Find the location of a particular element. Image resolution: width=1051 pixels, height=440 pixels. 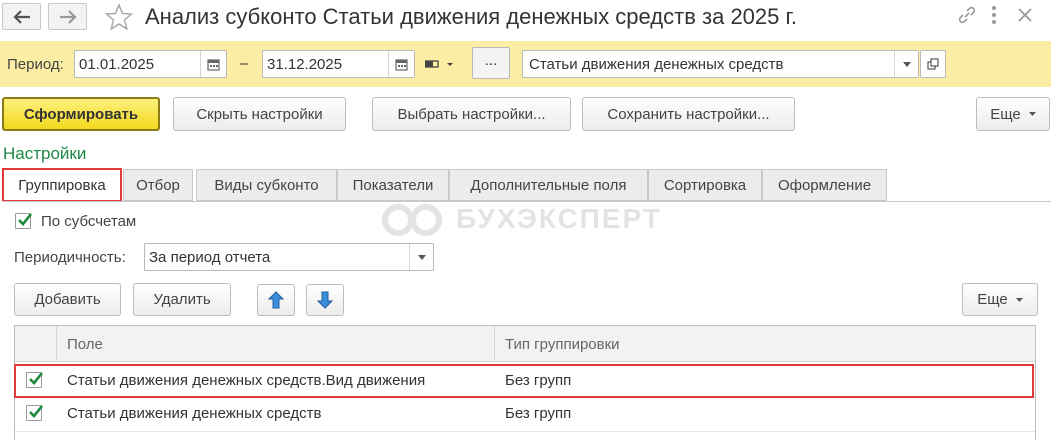

hide-settings-button: Скрыть настройки is located at coordinates (259, 114).